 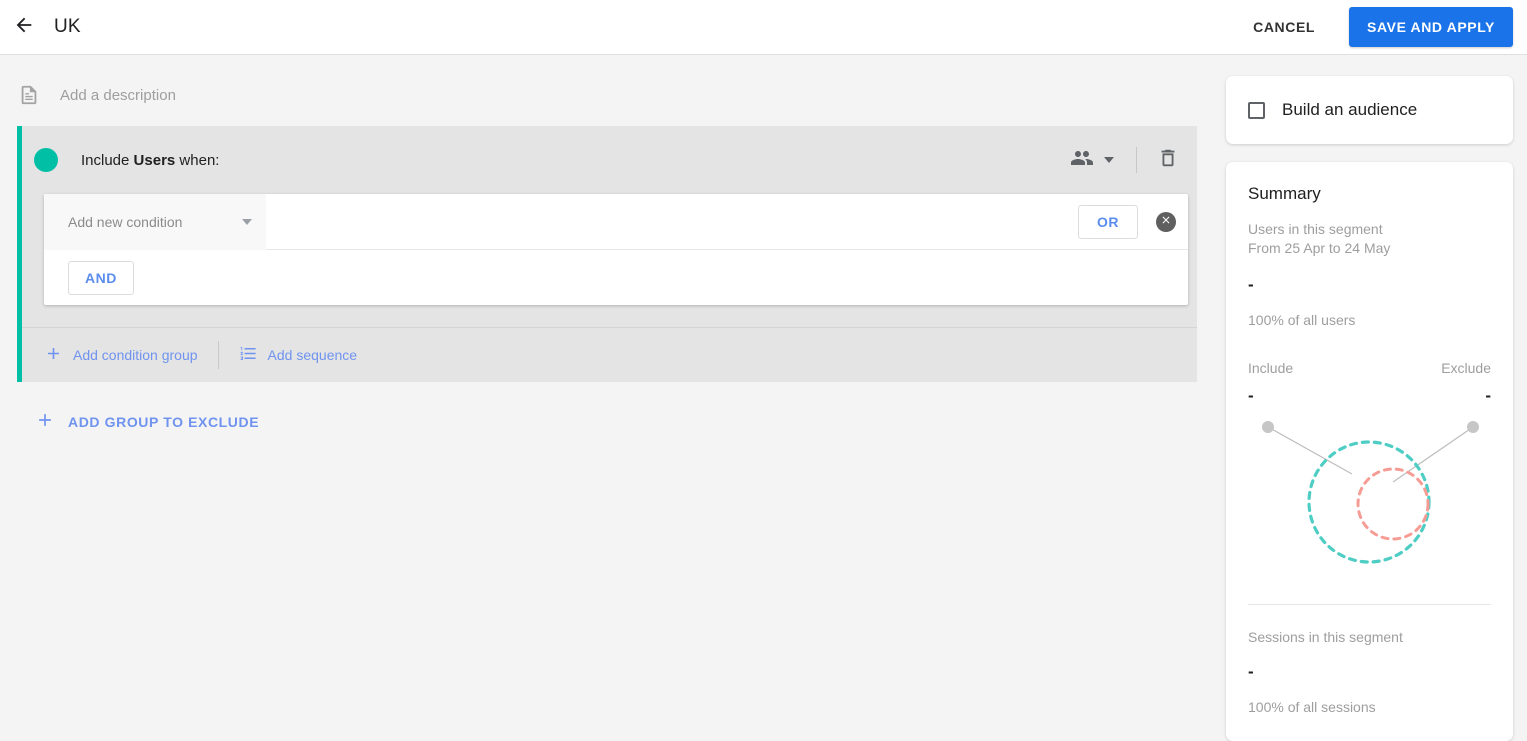 I want to click on include-scope-word: Users, so click(x=154, y=160).